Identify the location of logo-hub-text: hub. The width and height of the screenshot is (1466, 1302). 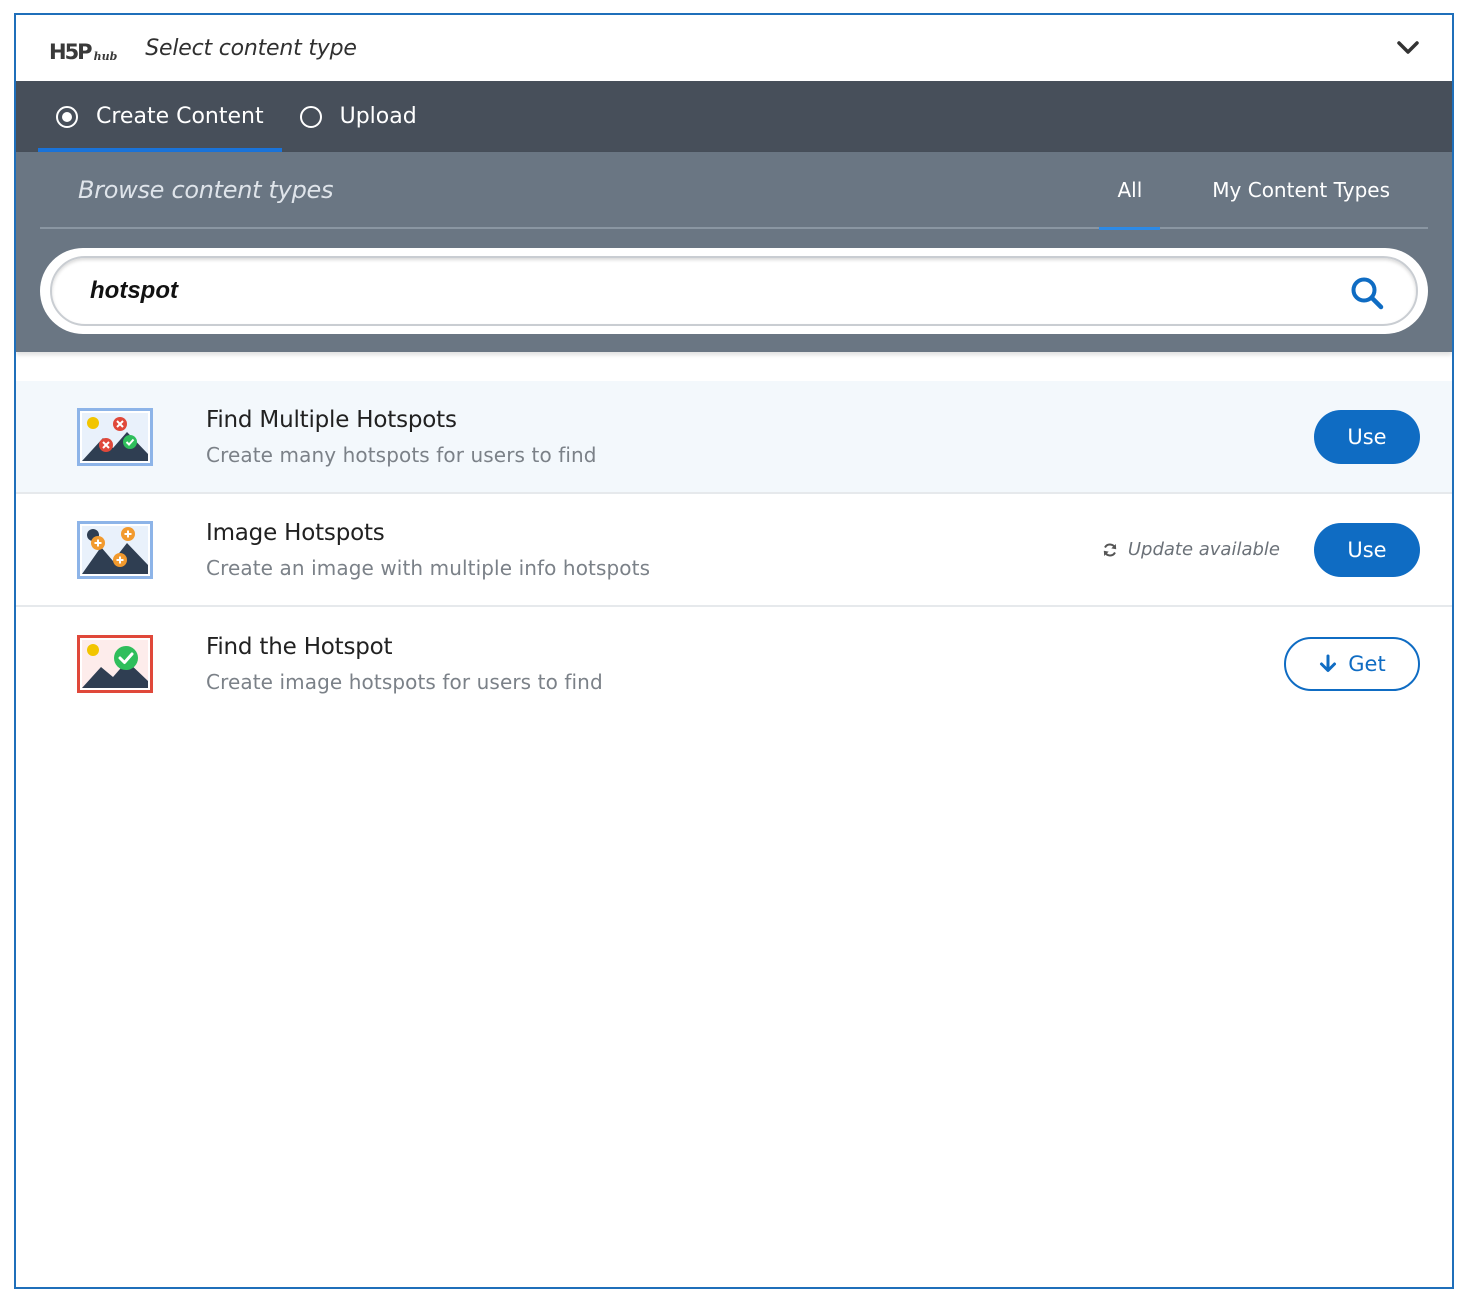
(105, 56).